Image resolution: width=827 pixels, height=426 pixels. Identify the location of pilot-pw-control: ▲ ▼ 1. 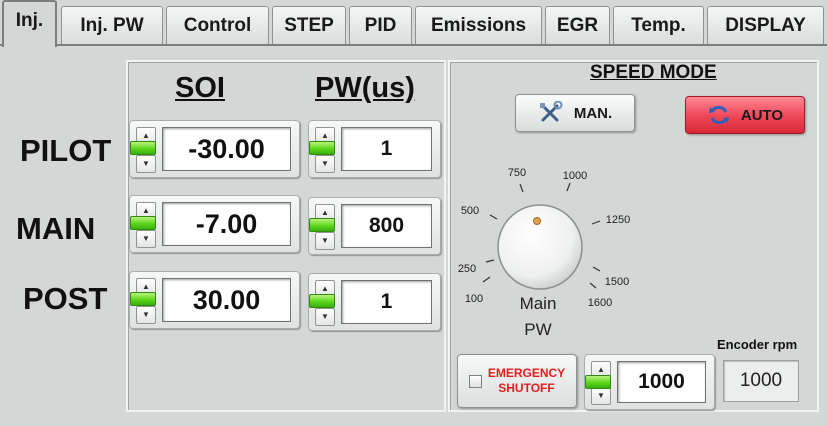
(374, 149).